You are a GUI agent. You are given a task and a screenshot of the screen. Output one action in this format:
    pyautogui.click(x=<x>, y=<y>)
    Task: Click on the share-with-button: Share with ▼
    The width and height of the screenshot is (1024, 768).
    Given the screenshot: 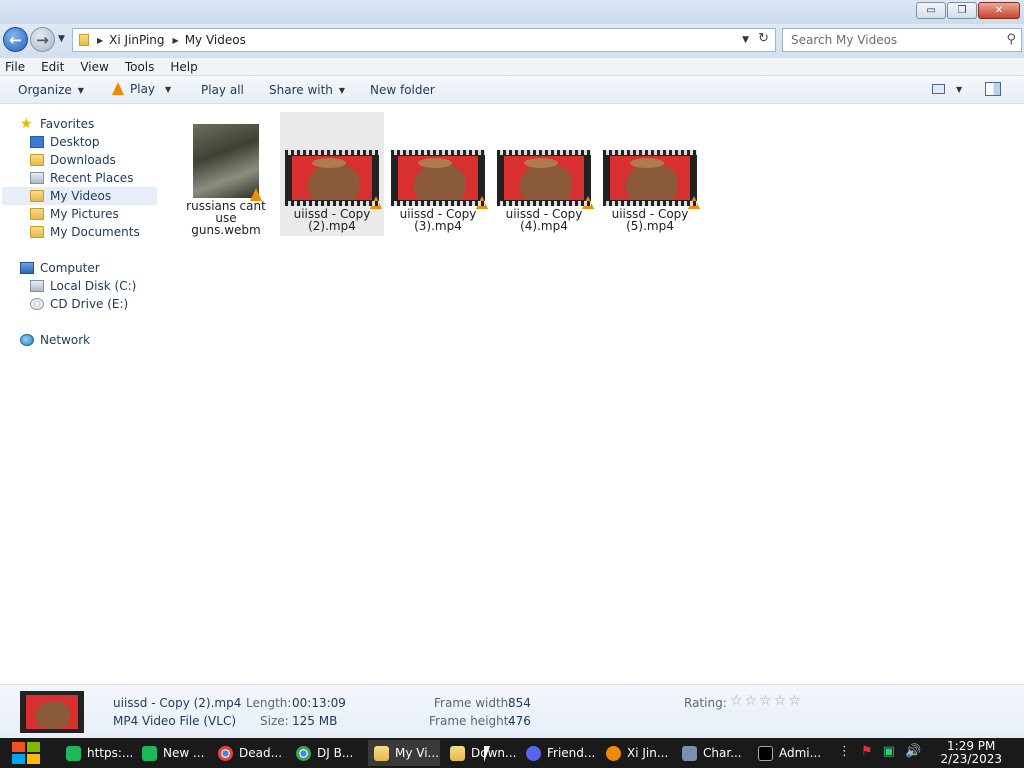 What is the action you would take?
    pyautogui.click(x=307, y=90)
    